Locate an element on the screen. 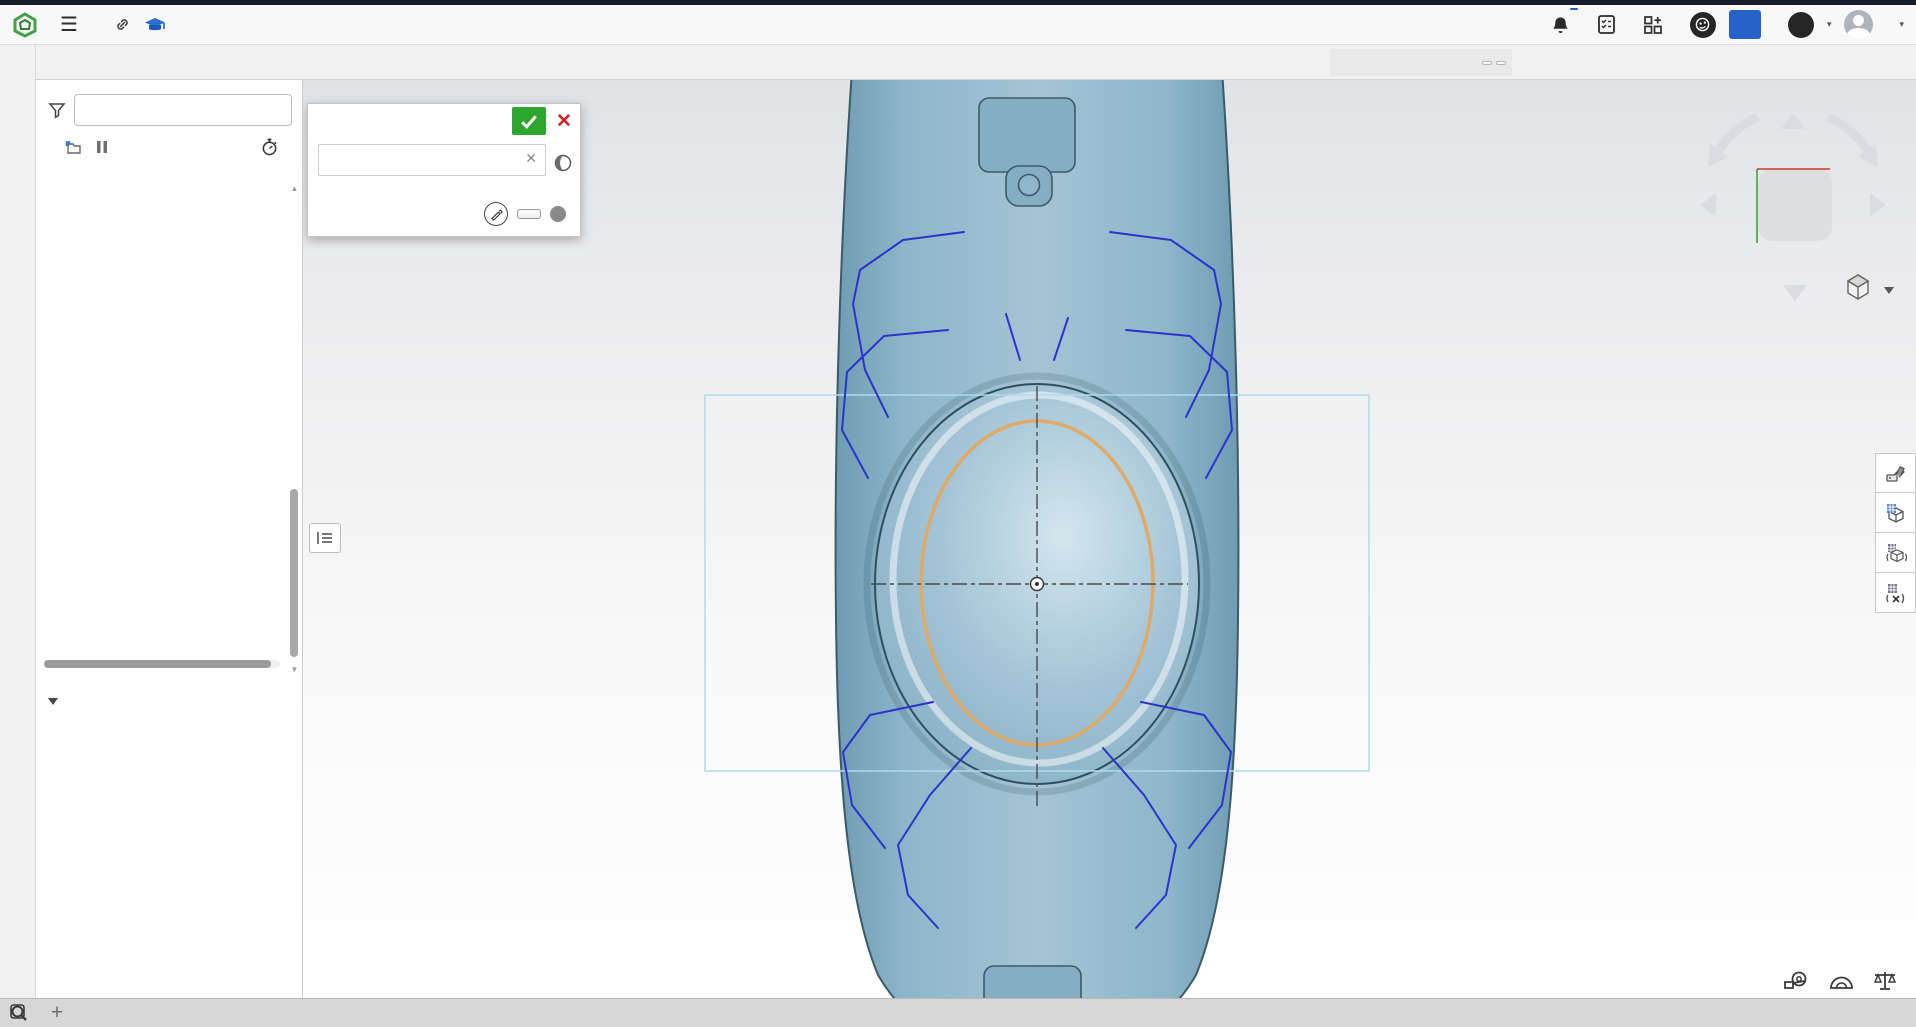  measure-toolbar is located at coordinates (1840, 981).